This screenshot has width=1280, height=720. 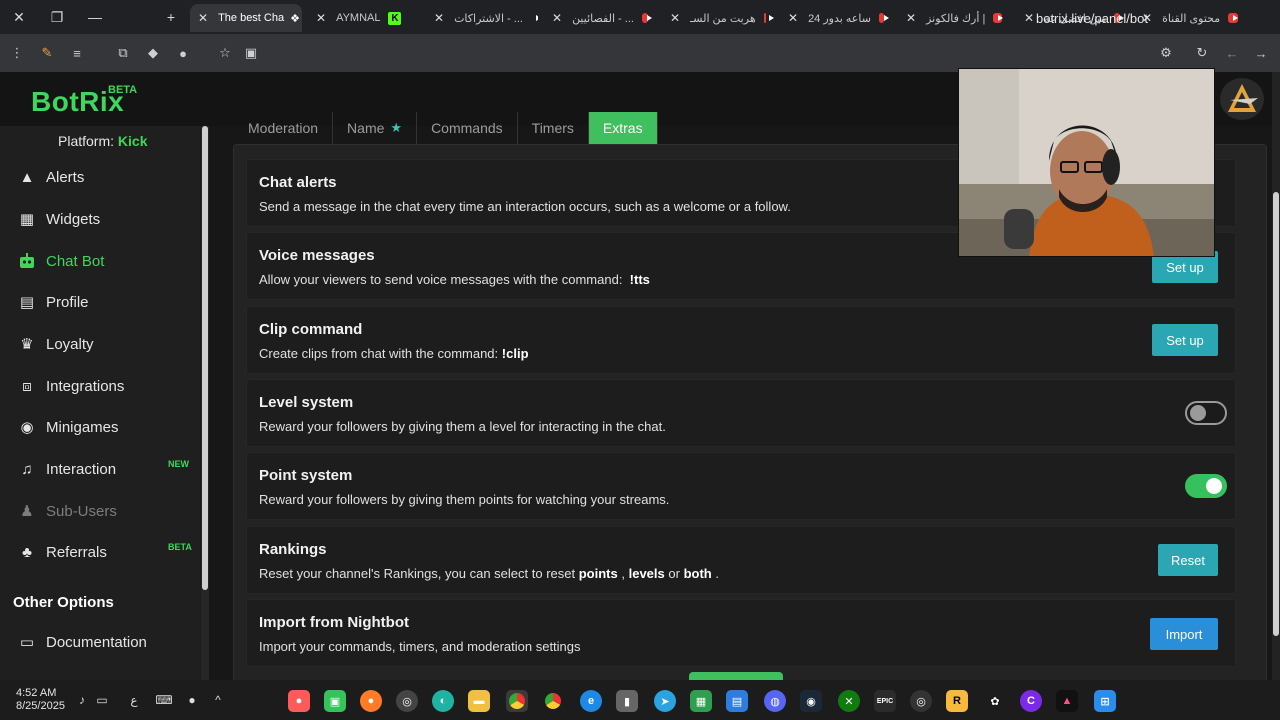 What do you see at coordinates (82, 427) in the screenshot?
I see `sidebar-item-label: Minigames` at bounding box center [82, 427].